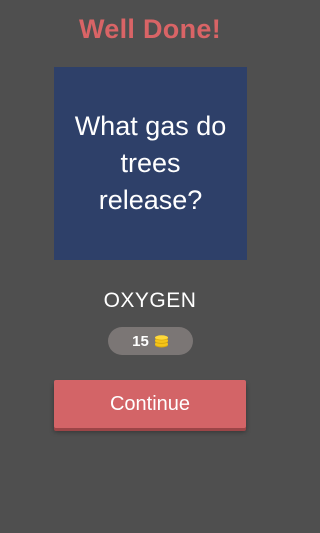  Describe the element at coordinates (149, 29) in the screenshot. I see `page-title: Well Done!` at that location.